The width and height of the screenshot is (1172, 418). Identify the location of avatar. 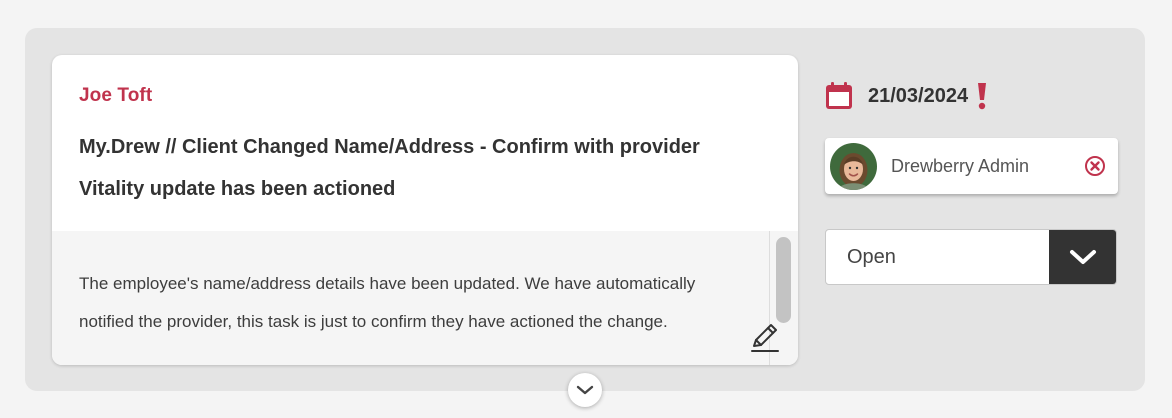
(853, 166).